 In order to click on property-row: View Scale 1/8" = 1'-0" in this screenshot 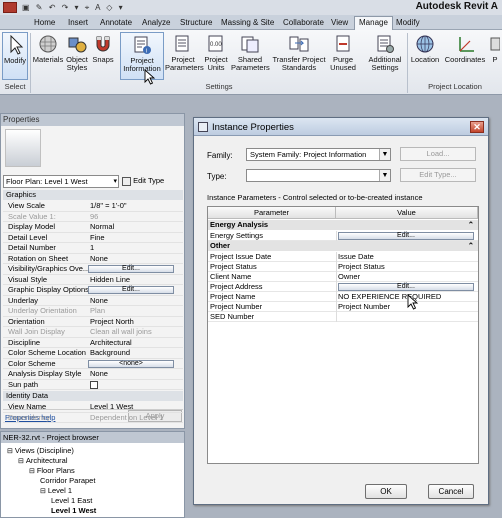, I will do `click(93, 206)`.